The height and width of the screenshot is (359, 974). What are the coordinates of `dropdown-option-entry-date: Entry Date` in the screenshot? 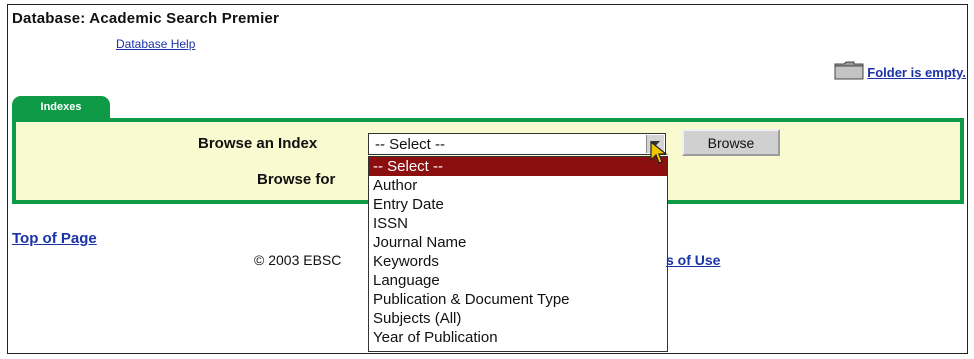 It's located at (518, 204).